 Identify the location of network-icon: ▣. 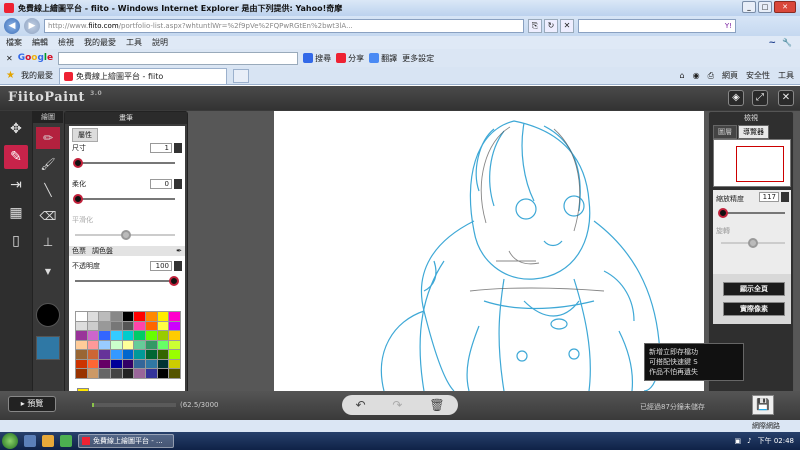
(738, 441).